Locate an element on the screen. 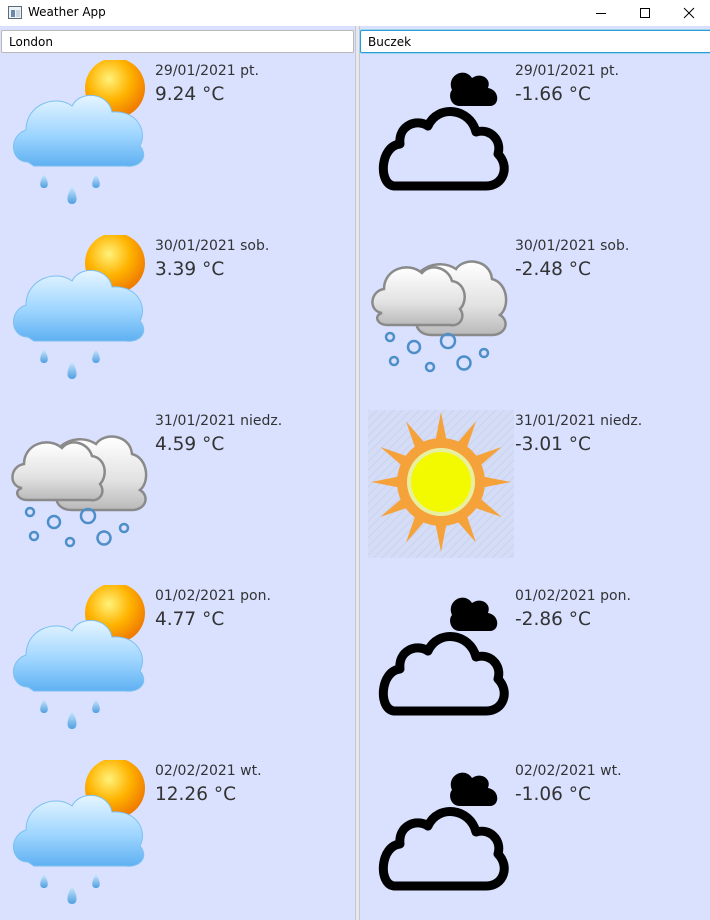 Image resolution: width=710 pixels, height=920 pixels. forecast-temp: -2.48 °C is located at coordinates (553, 269).